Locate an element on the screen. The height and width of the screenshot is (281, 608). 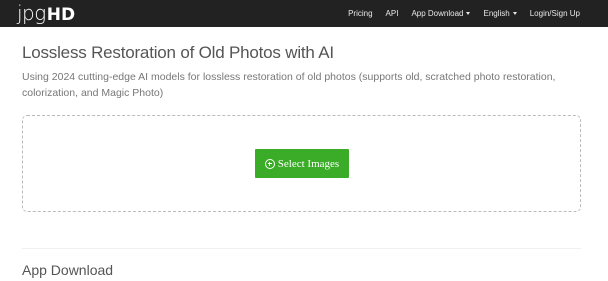
nav-api: API is located at coordinates (392, 13).